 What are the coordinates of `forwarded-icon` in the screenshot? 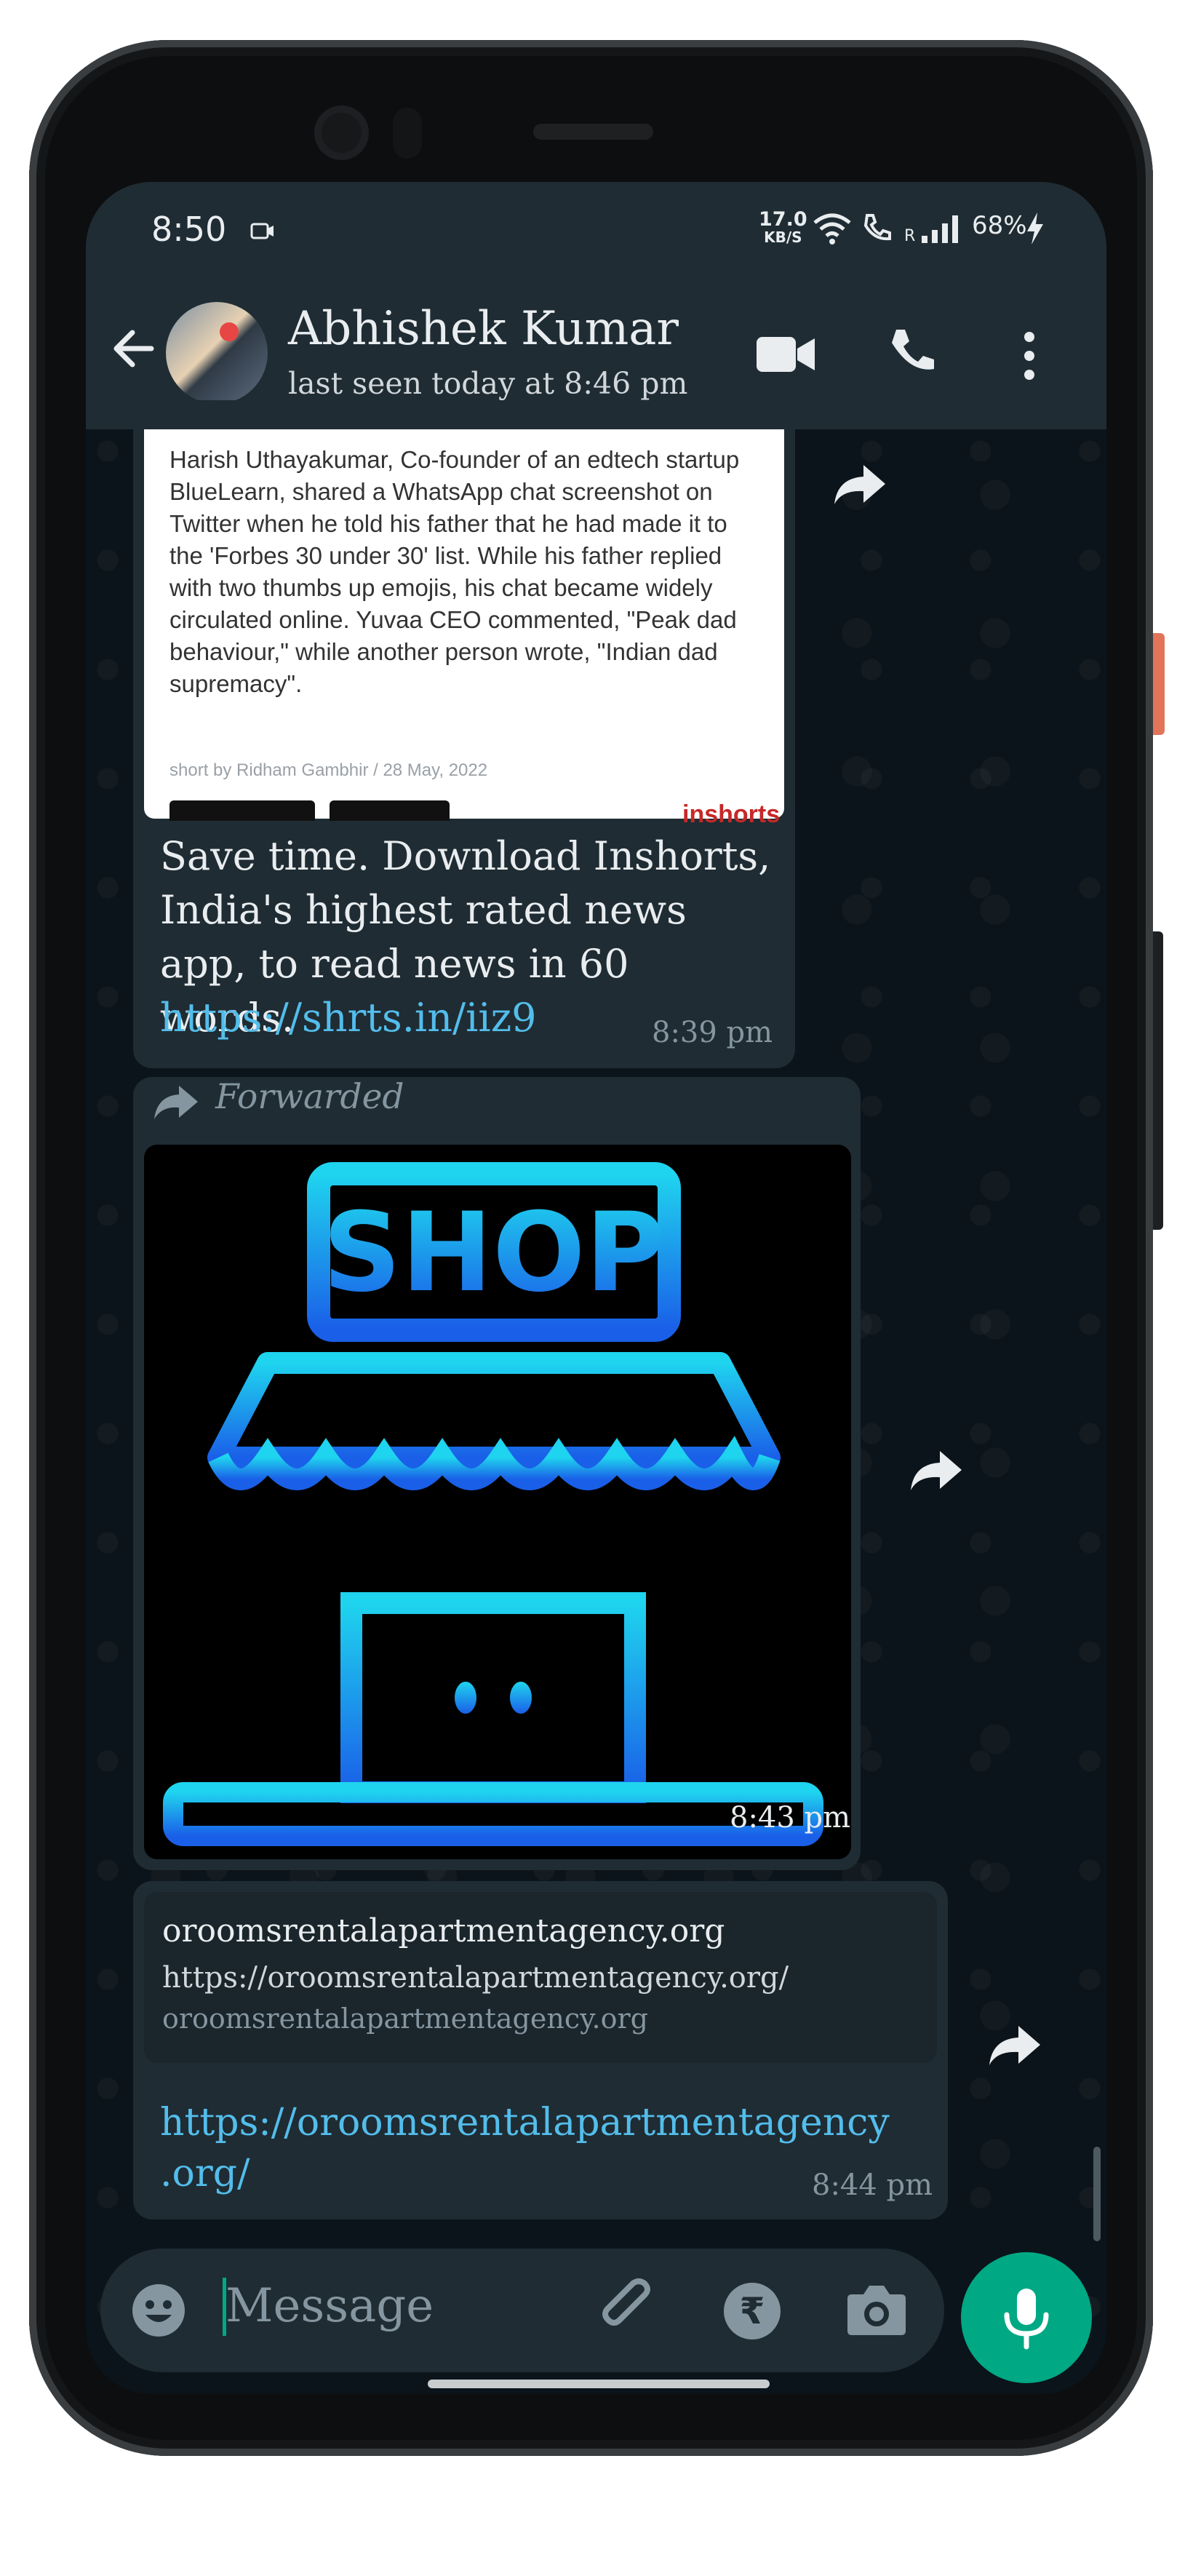 It's located at (176, 1102).